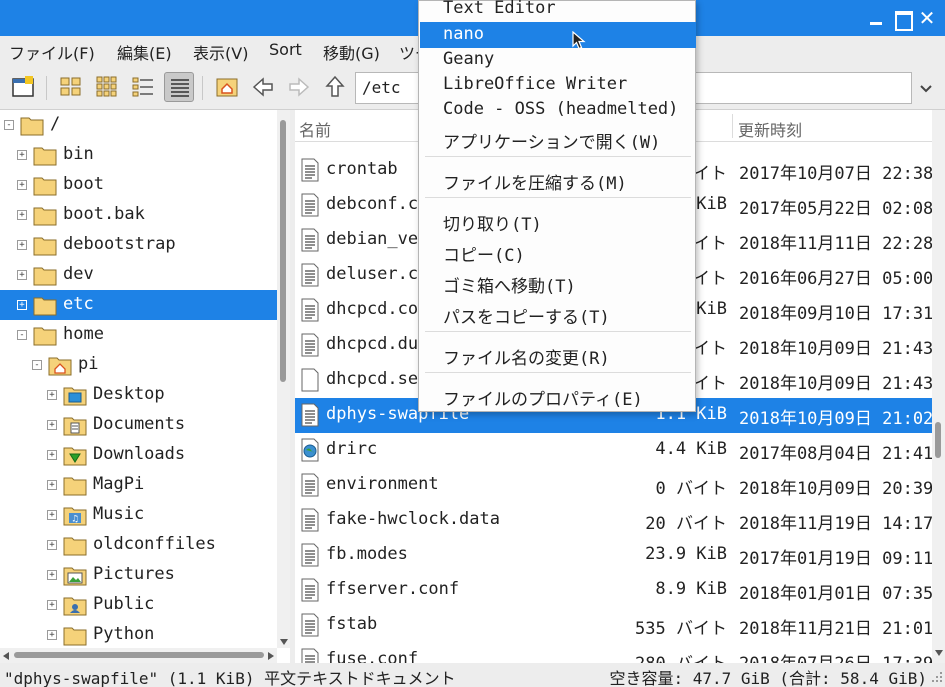  I want to click on resize-grip-icon, so click(937, 677).